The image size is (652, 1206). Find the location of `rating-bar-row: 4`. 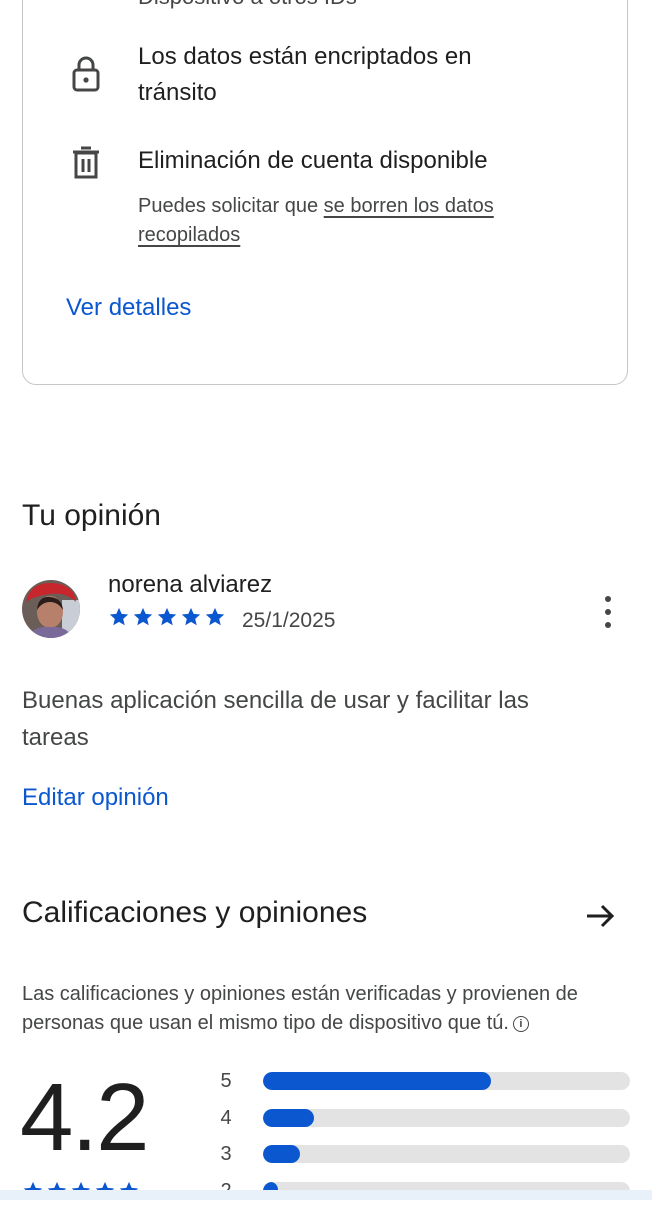

rating-bar-row: 4 is located at coordinates (424, 1118).